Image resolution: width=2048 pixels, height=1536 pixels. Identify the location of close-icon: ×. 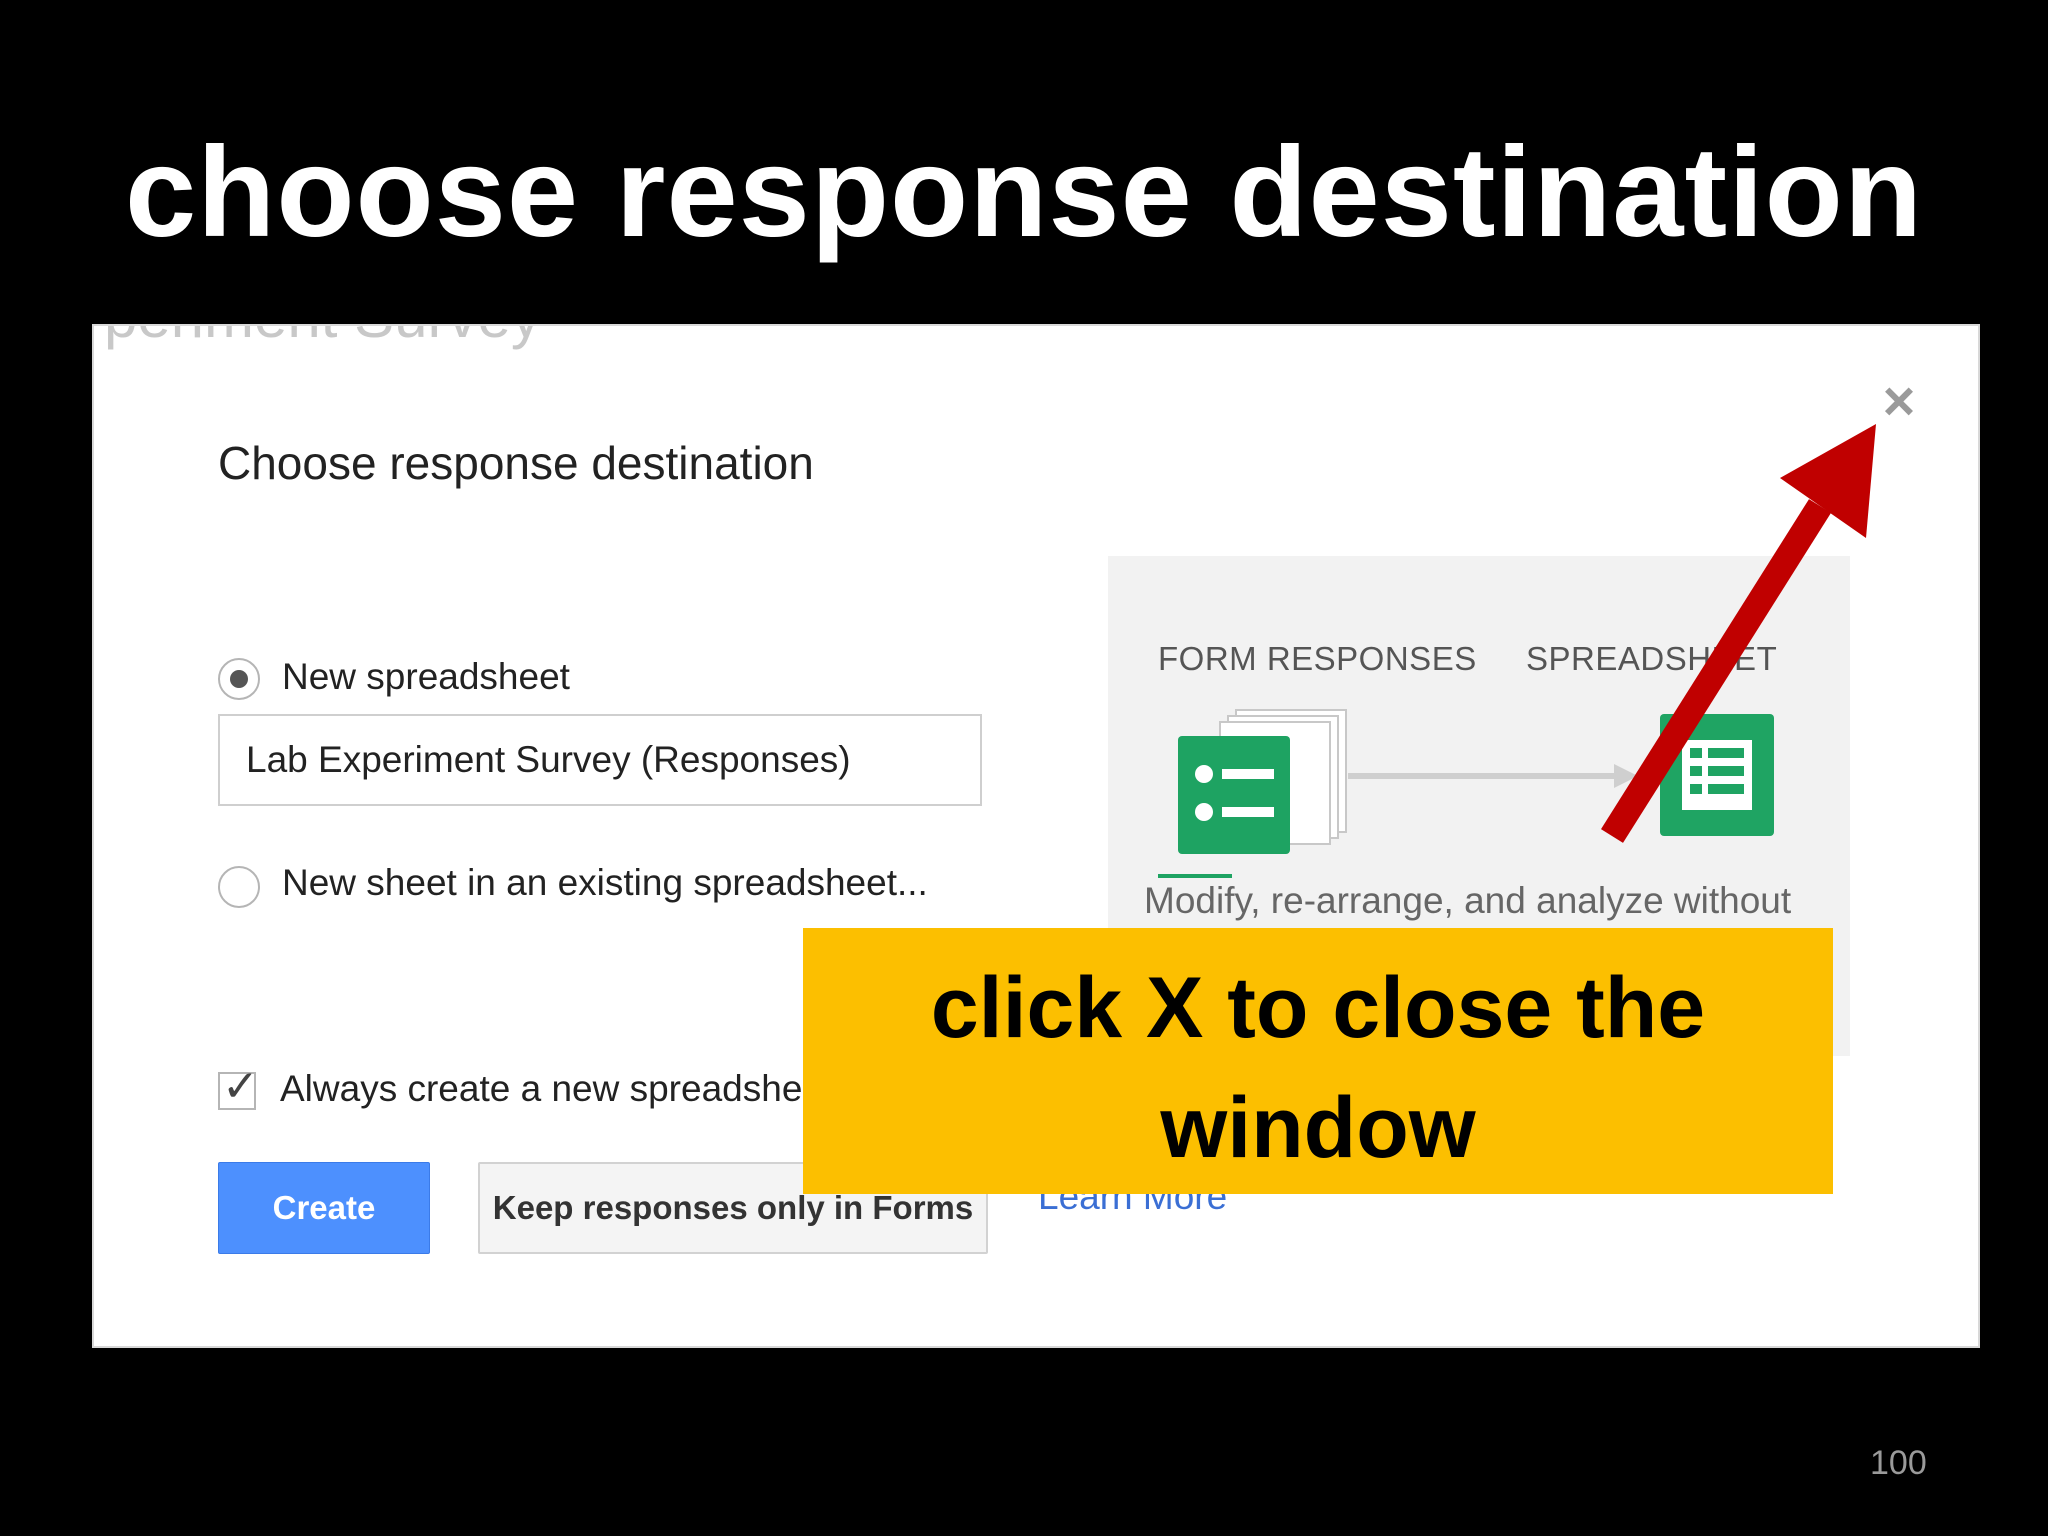
(1899, 401).